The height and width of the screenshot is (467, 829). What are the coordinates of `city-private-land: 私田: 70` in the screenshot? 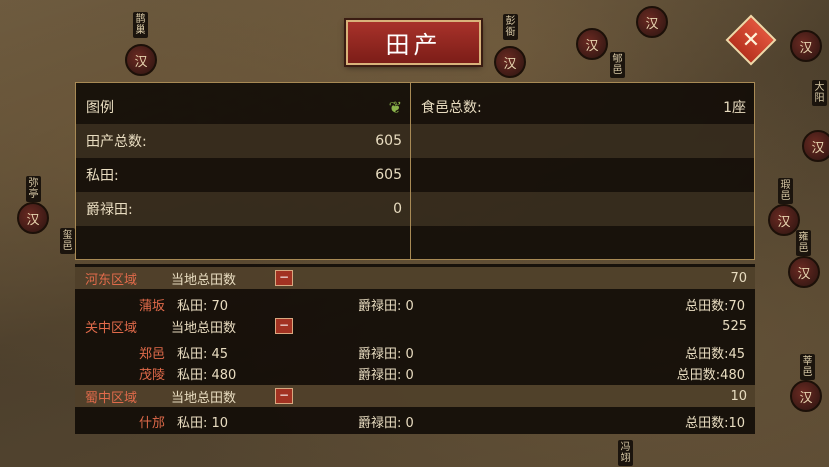 It's located at (203, 306).